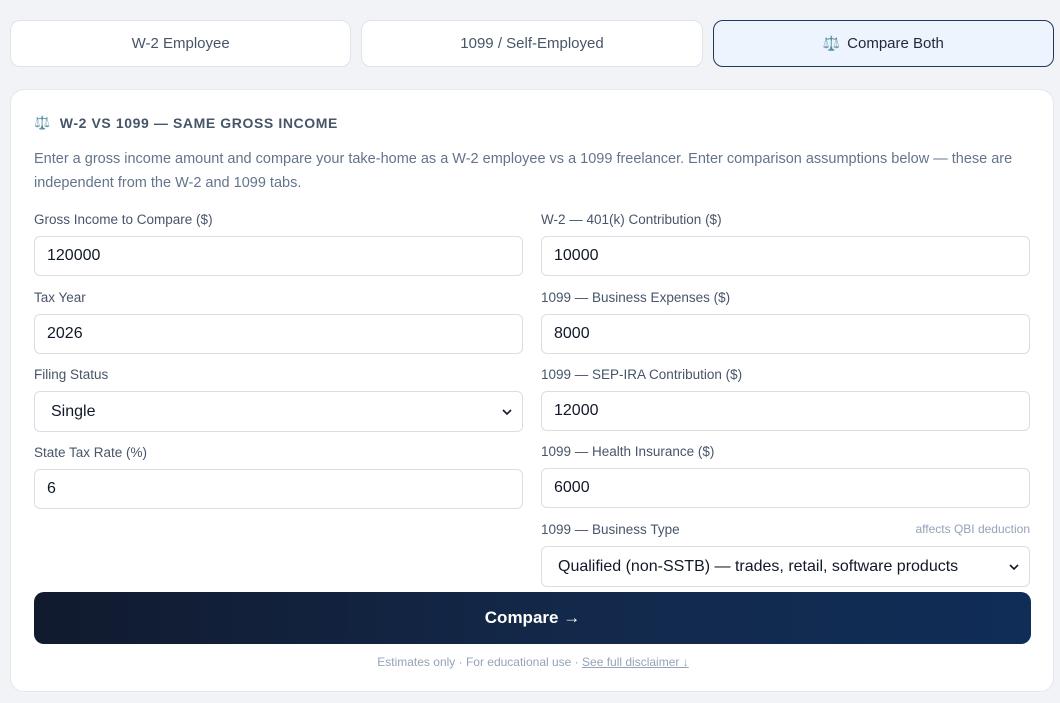 The width and height of the screenshot is (1060, 703). Describe the element at coordinates (123, 219) in the screenshot. I see `gross-income-label: Gross Income to Compare ($)` at that location.